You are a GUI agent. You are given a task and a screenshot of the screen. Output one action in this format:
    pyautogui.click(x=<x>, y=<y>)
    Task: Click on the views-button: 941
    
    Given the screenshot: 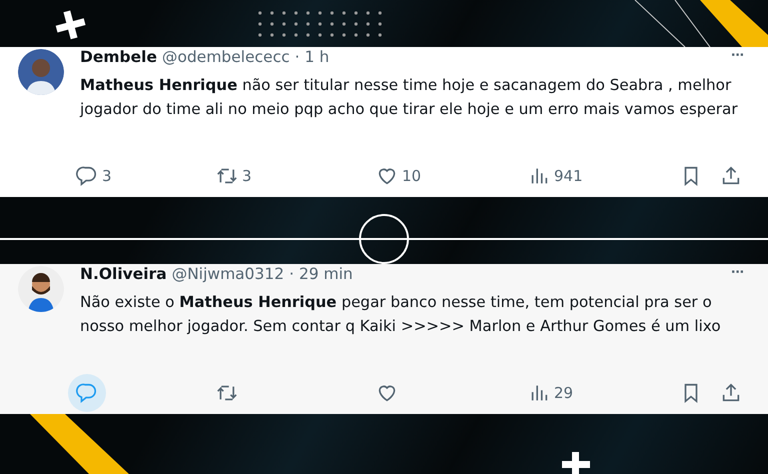 What is the action you would take?
    pyautogui.click(x=555, y=176)
    